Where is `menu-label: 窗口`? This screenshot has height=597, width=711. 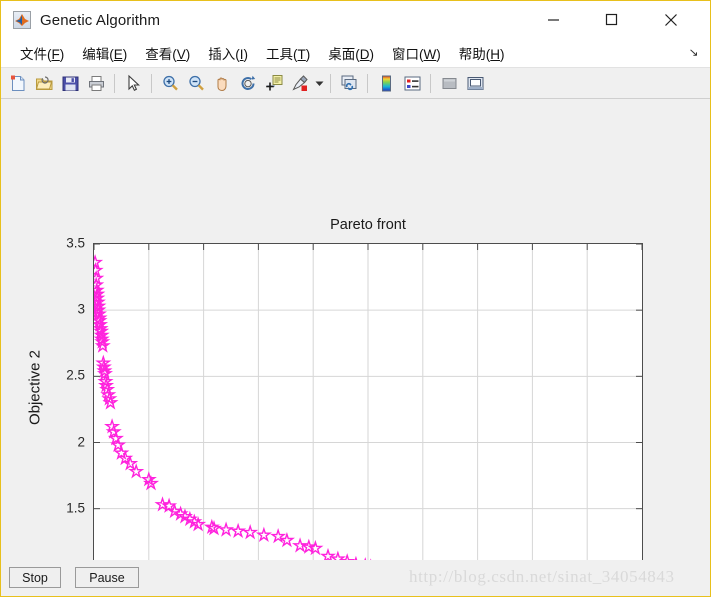 menu-label: 窗口 is located at coordinates (406, 54).